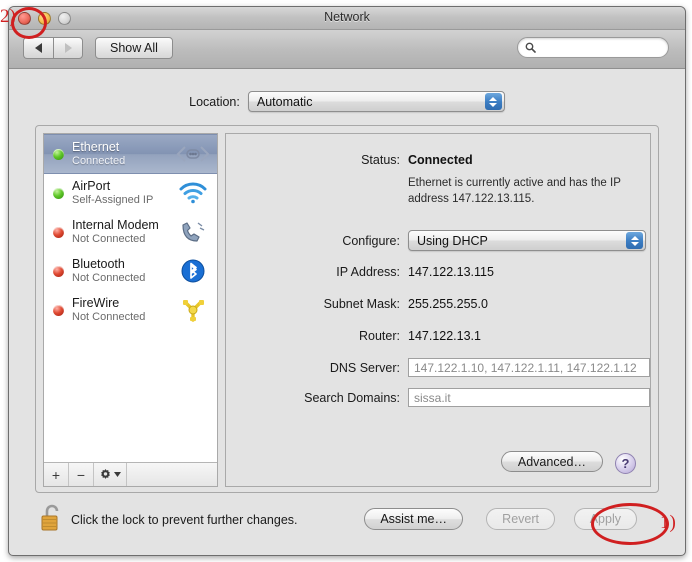 The height and width of the screenshot is (562, 692). I want to click on apply-label: Apply, so click(605, 519).